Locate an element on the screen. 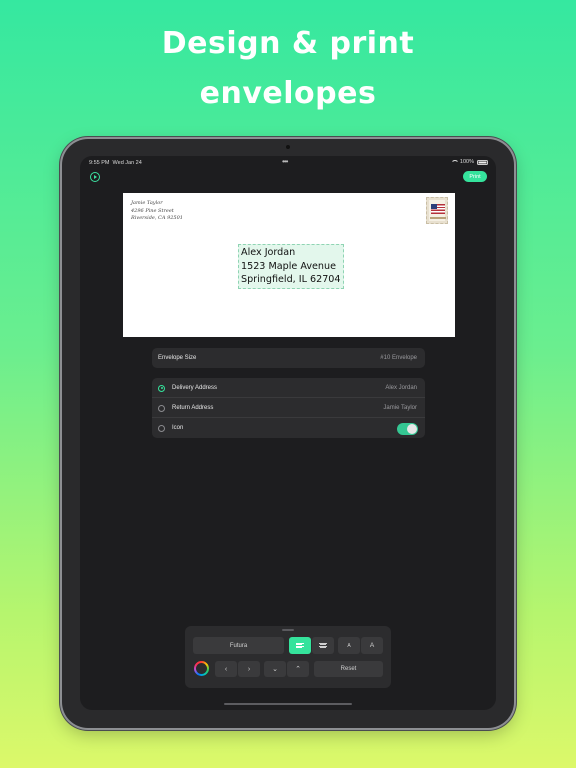  print-button: Print is located at coordinates (475, 176).